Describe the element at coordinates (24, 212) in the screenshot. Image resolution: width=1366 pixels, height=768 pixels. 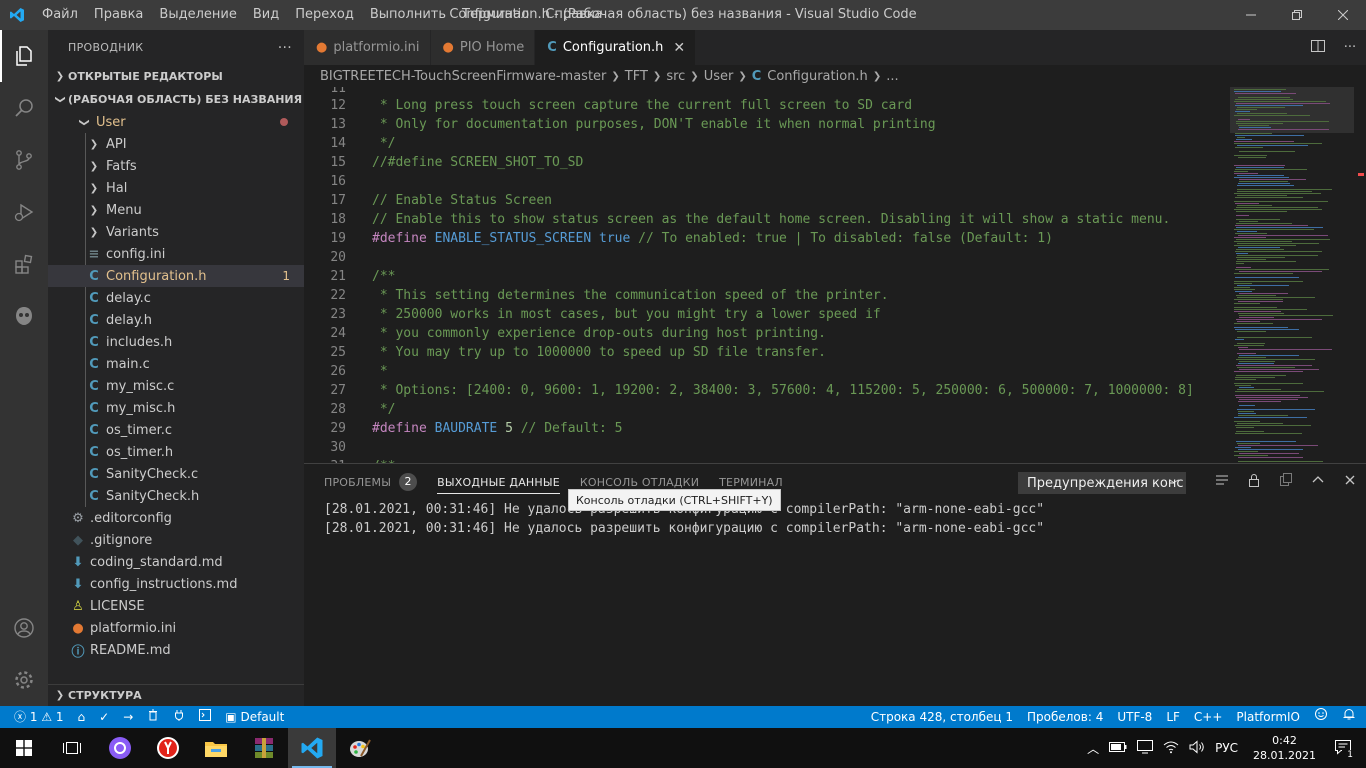
I see `run-debug-icon` at that location.